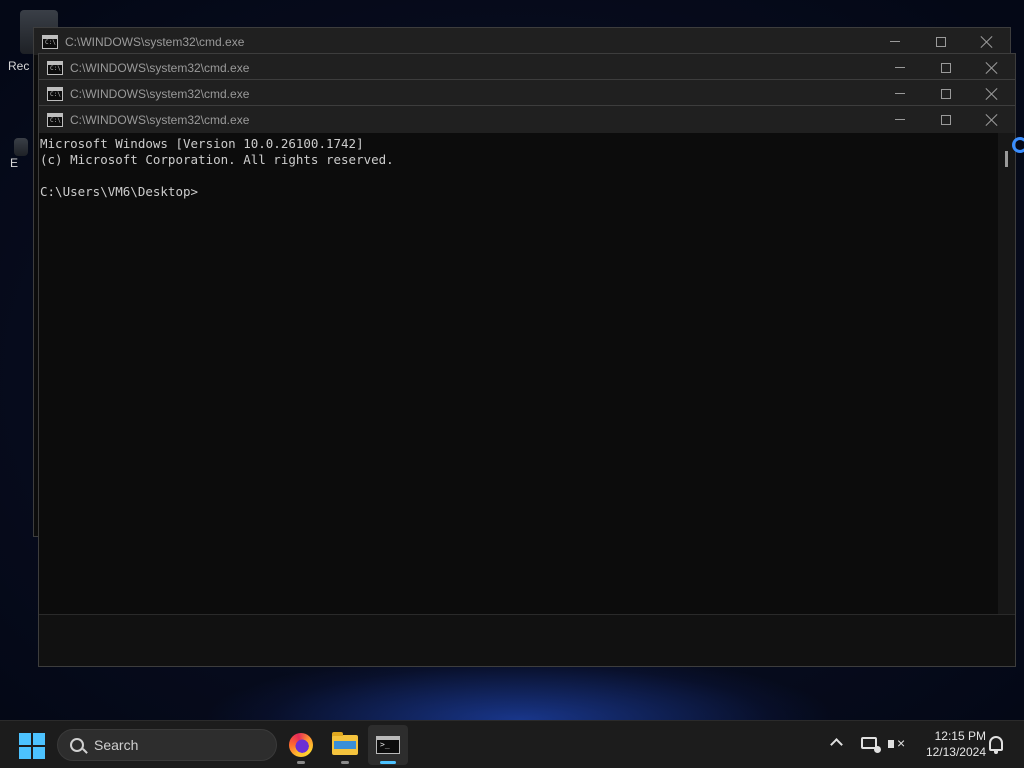 The height and width of the screenshot is (768, 1024). What do you see at coordinates (21, 147) in the screenshot?
I see `edge-icon` at bounding box center [21, 147].